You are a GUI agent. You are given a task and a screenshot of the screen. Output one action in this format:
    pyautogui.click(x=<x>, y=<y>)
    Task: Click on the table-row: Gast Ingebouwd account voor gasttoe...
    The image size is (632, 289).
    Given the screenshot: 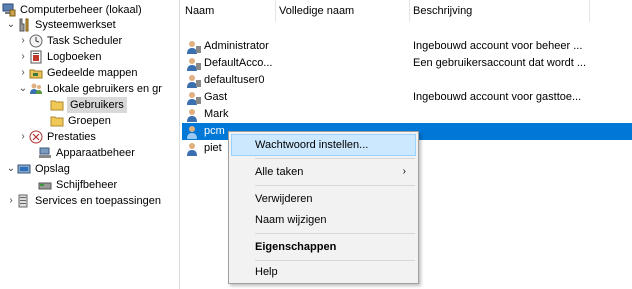 What is the action you would take?
    pyautogui.click(x=407, y=97)
    